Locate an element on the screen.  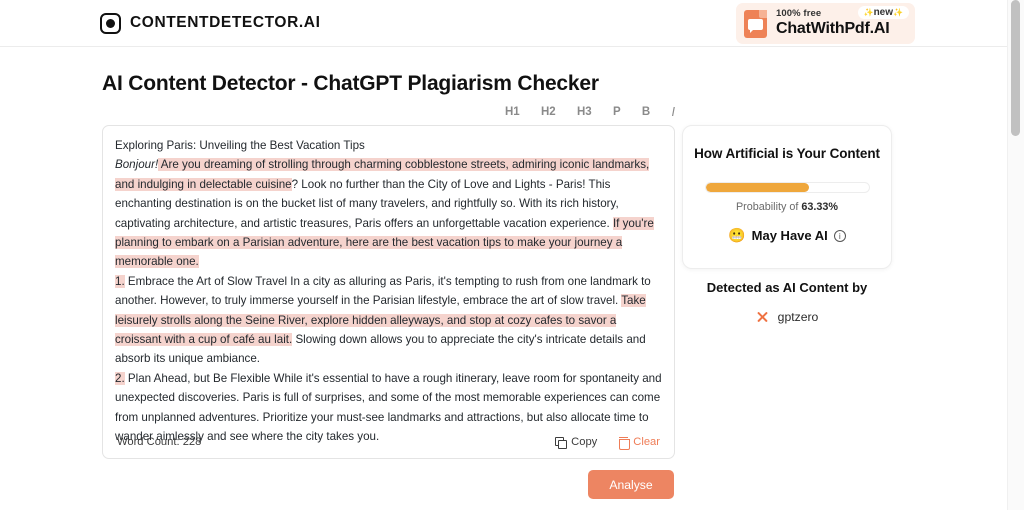
detector-list-item: gptzero is located at coordinates (787, 317).